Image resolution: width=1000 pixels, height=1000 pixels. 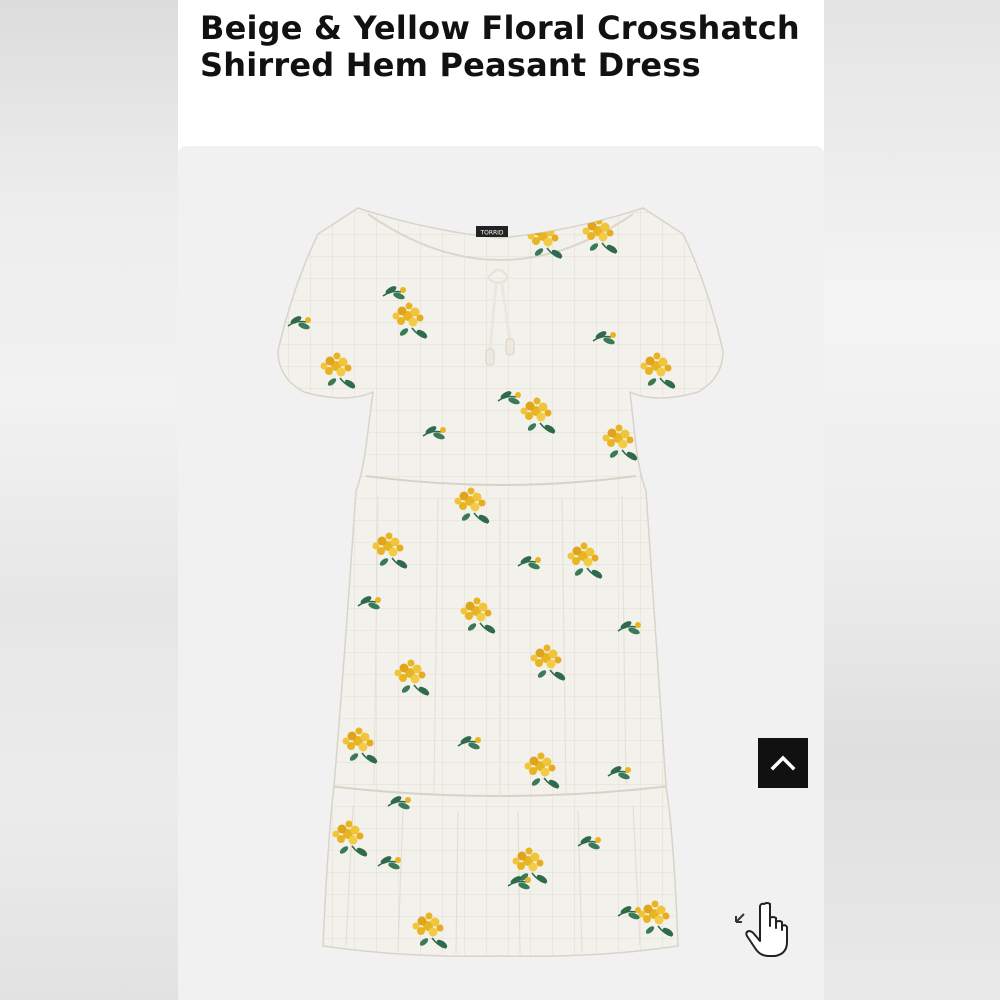 I want to click on back-to-top-button, so click(x=783, y=763).